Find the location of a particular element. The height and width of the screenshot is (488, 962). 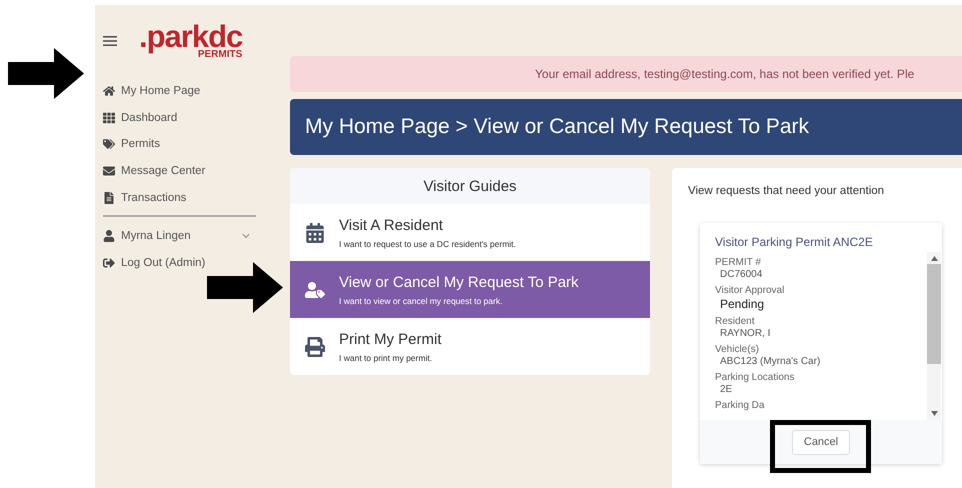

field-label: Vehicle(s) is located at coordinates (737, 349).